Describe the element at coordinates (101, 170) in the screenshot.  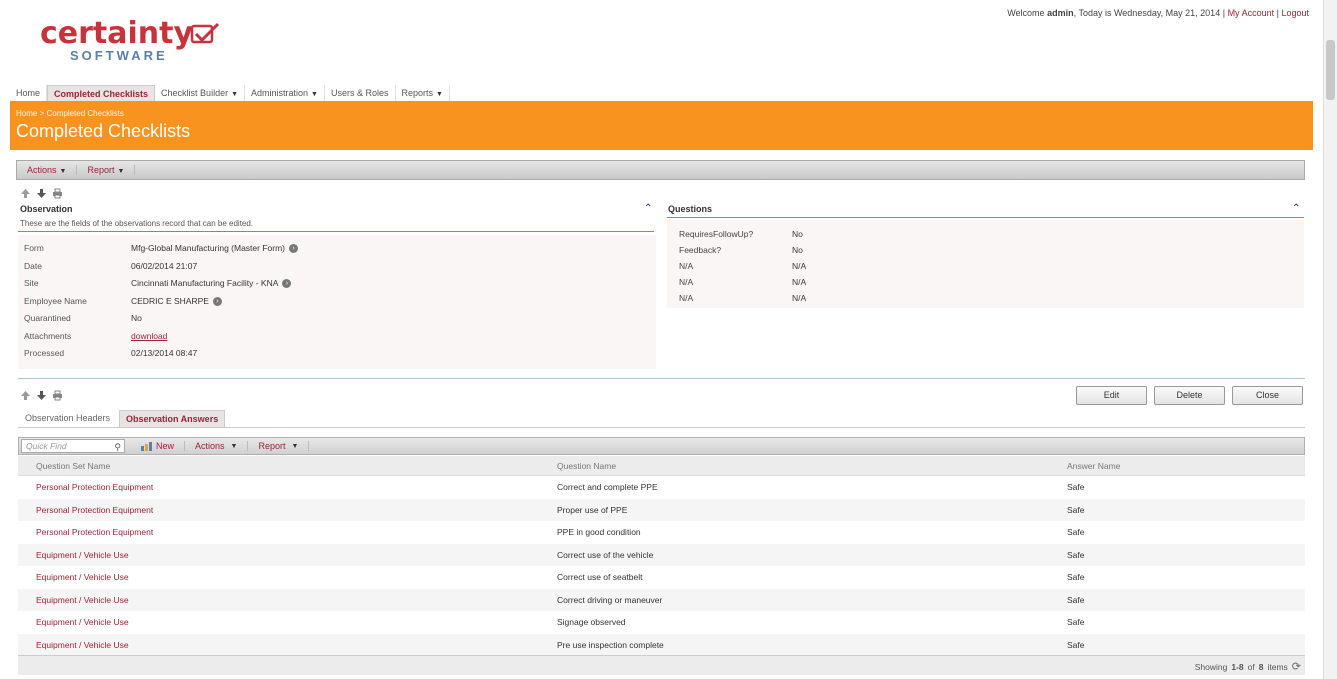
I see `report-label: Report` at that location.